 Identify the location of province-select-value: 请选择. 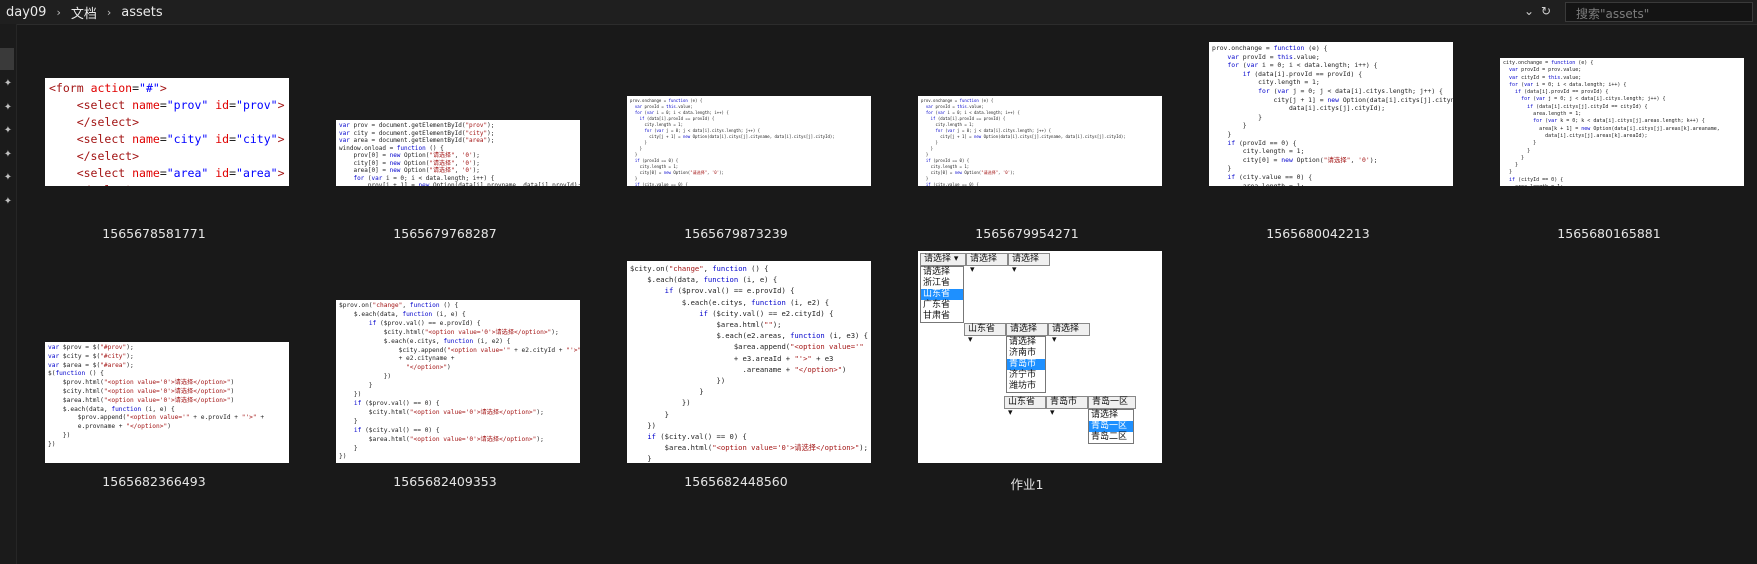
(938, 259).